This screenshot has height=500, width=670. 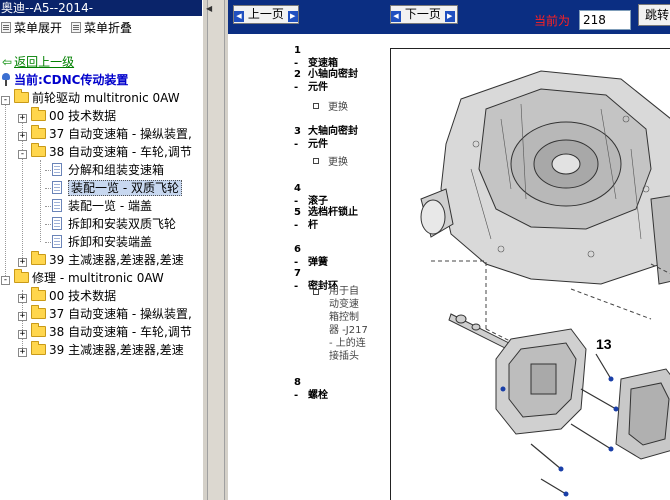 What do you see at coordinates (326, 138) in the screenshot?
I see `part-item: 3 -大轴向密封 元件` at bounding box center [326, 138].